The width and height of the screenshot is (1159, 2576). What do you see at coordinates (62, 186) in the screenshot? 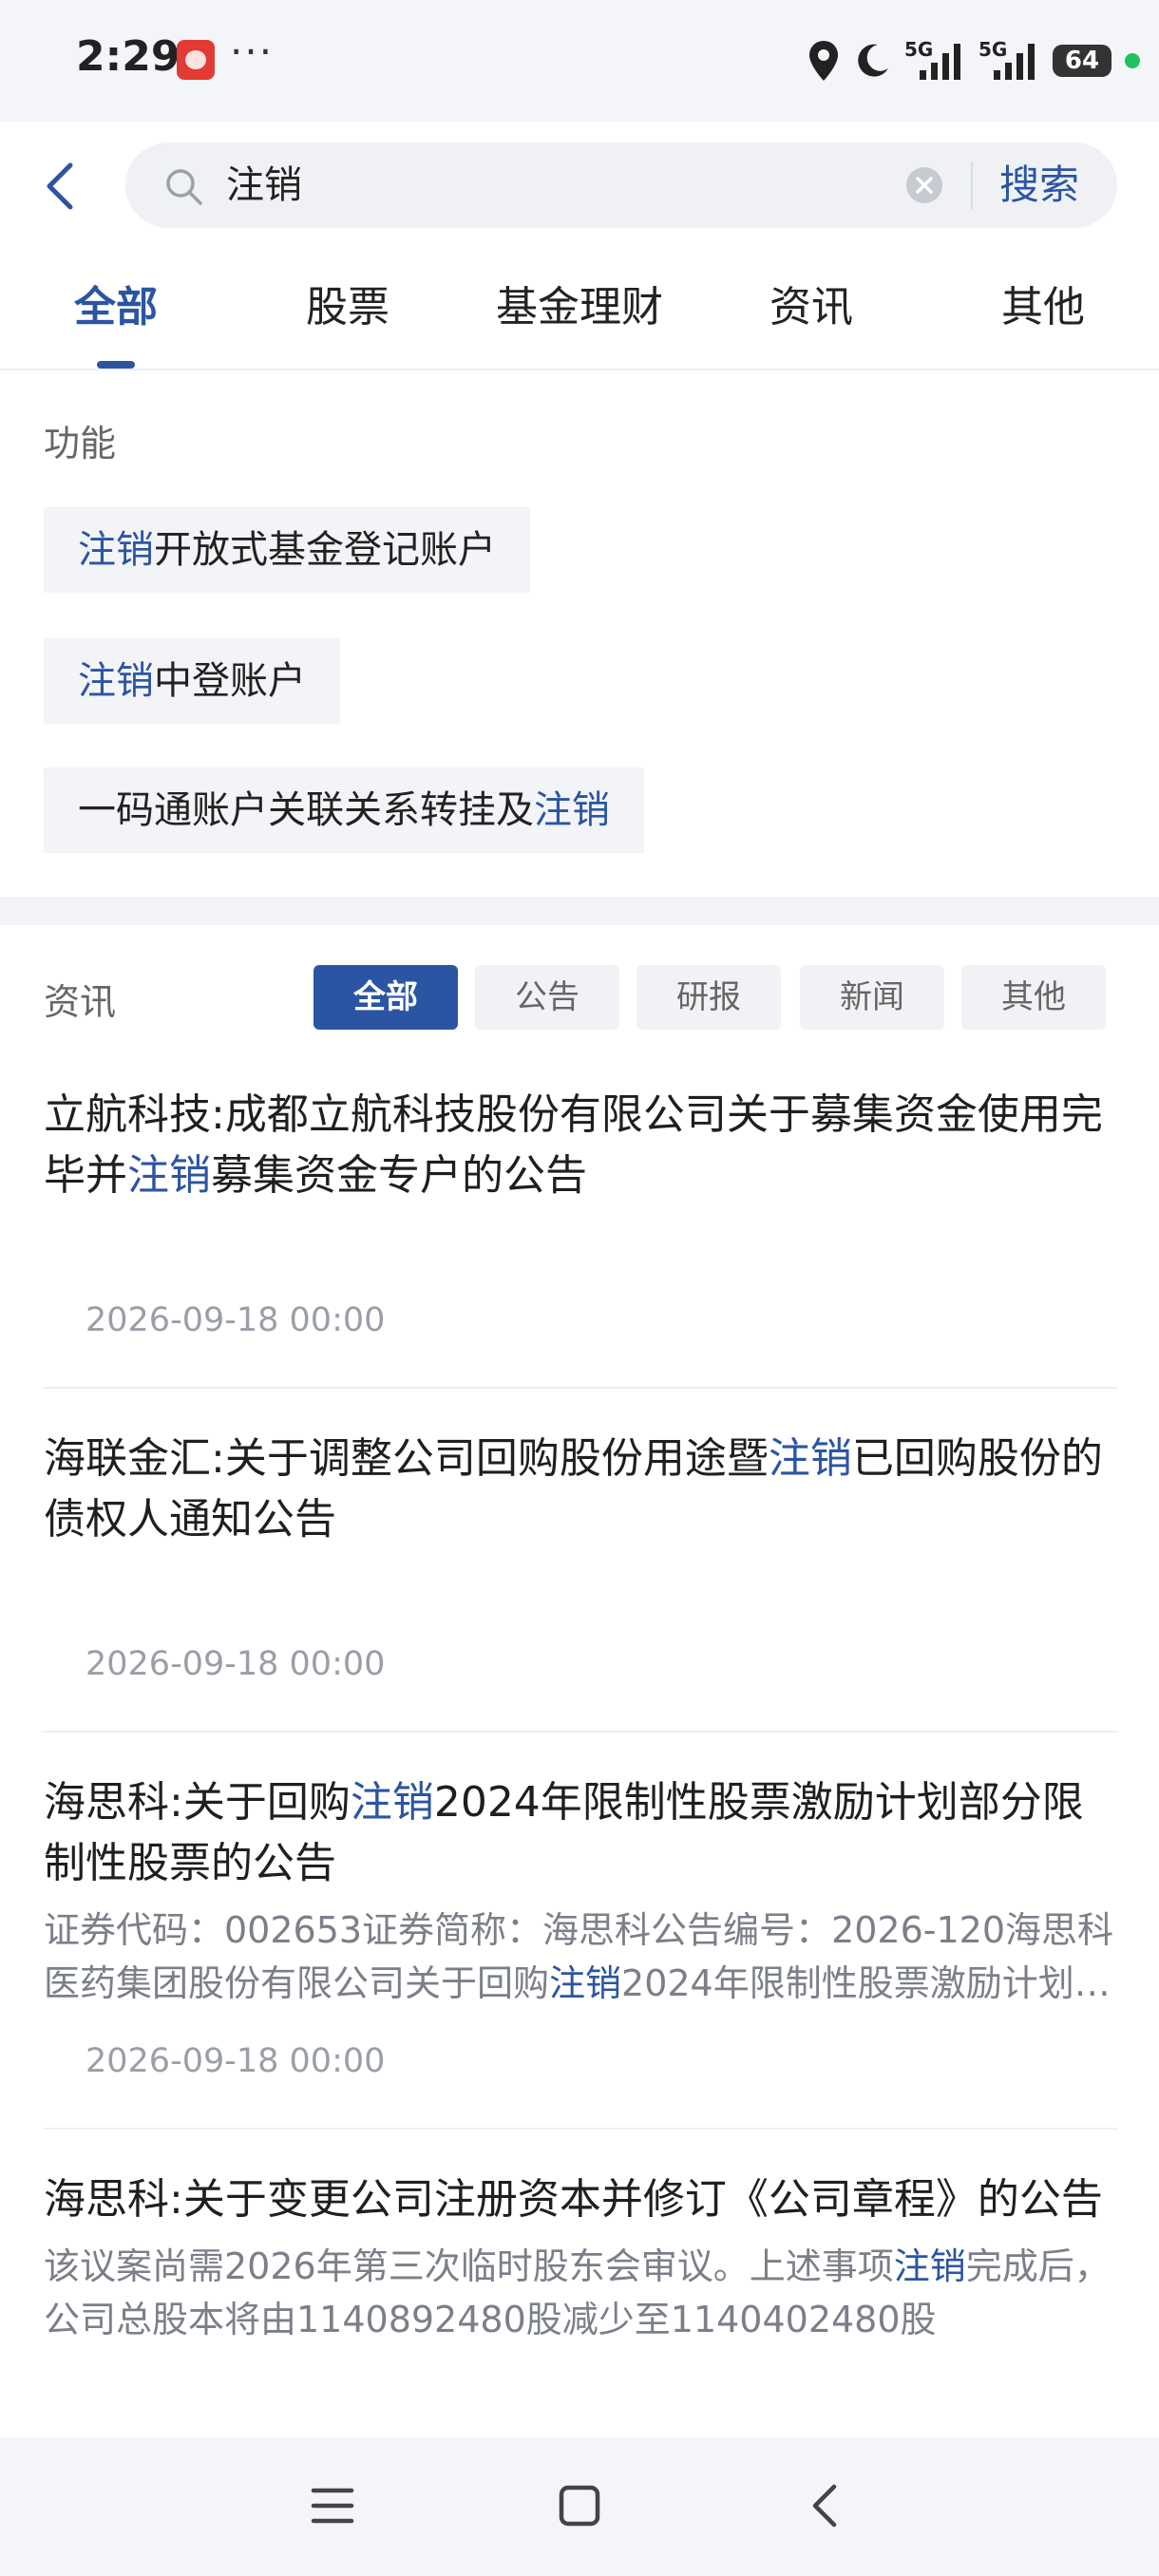
I see `back-arrow-icon` at bounding box center [62, 186].